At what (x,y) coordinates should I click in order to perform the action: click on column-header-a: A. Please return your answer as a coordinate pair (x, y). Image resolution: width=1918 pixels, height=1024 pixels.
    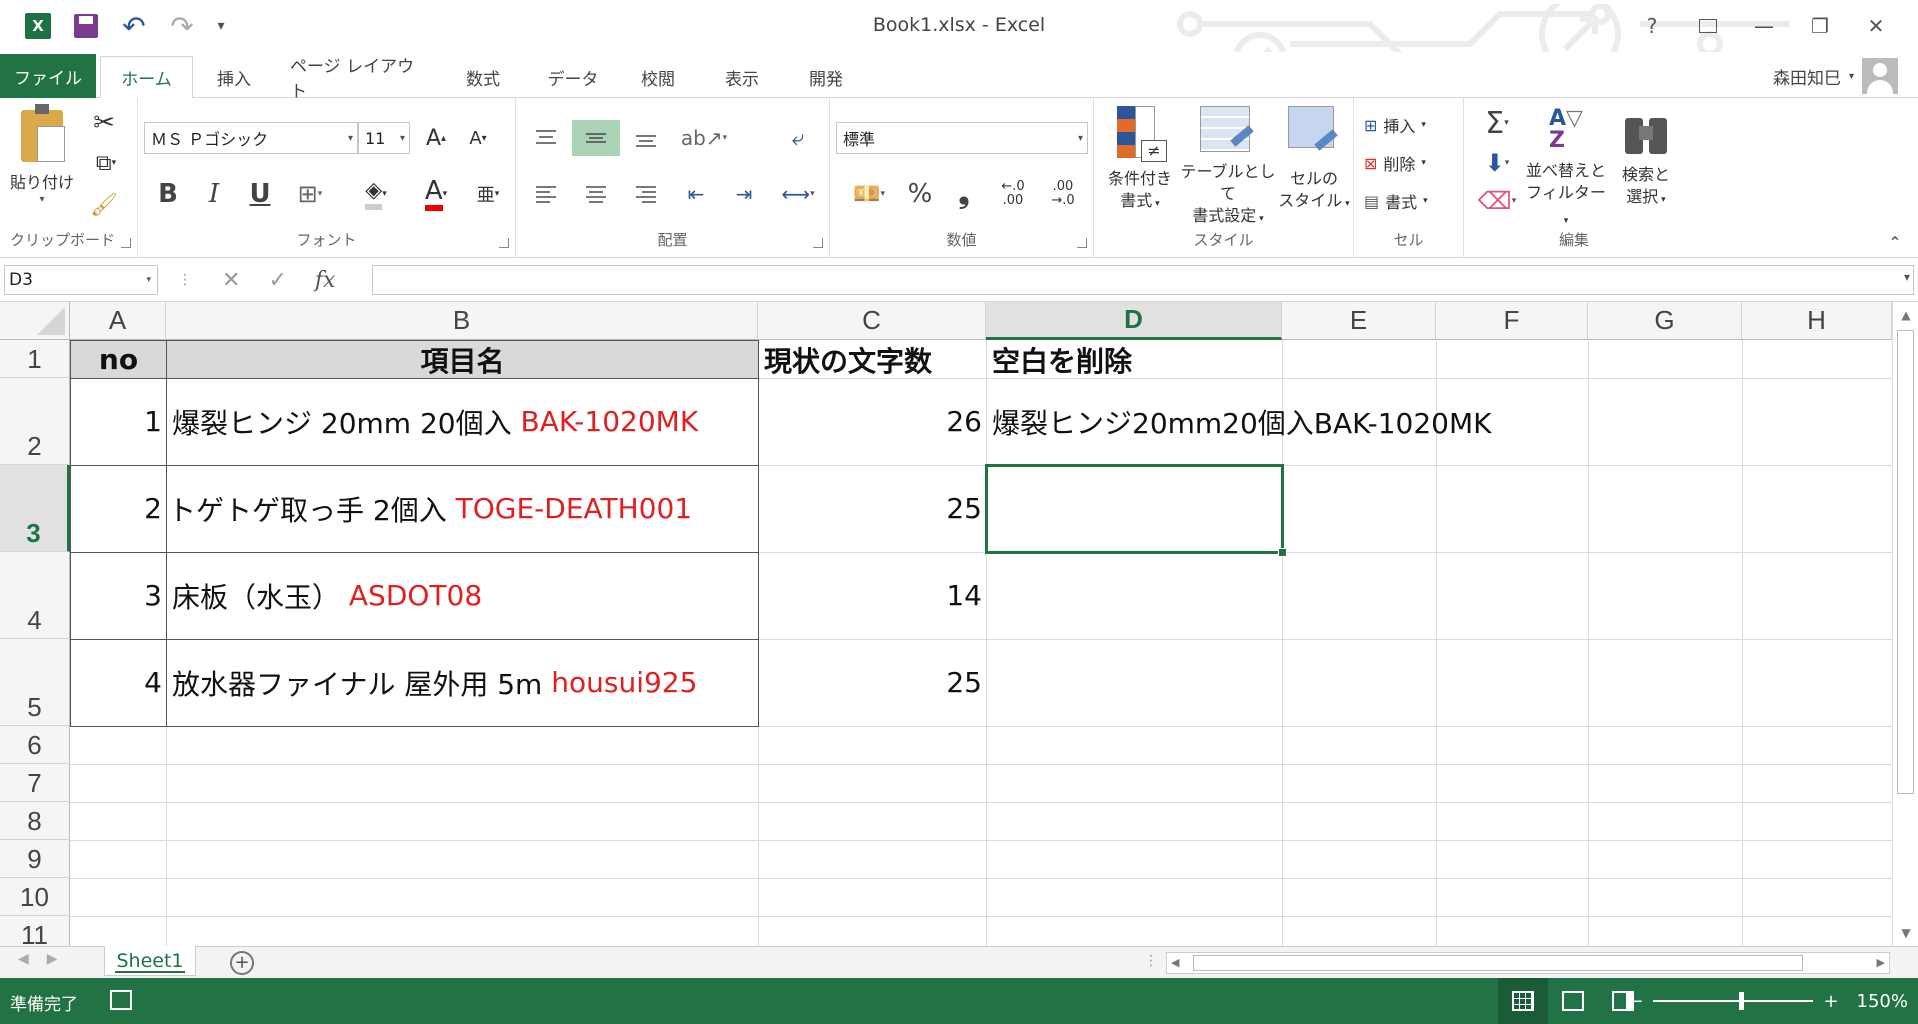
    Looking at the image, I should click on (118, 321).